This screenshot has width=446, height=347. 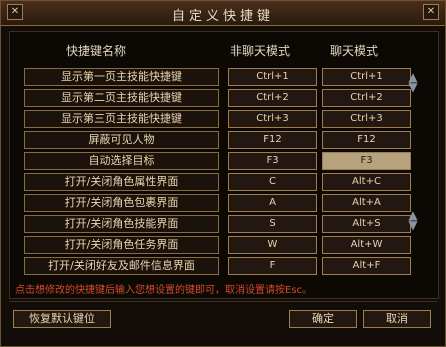 I want to click on shortcut-name: 打开/关闭好友及邮件信息界面, so click(x=121, y=266).